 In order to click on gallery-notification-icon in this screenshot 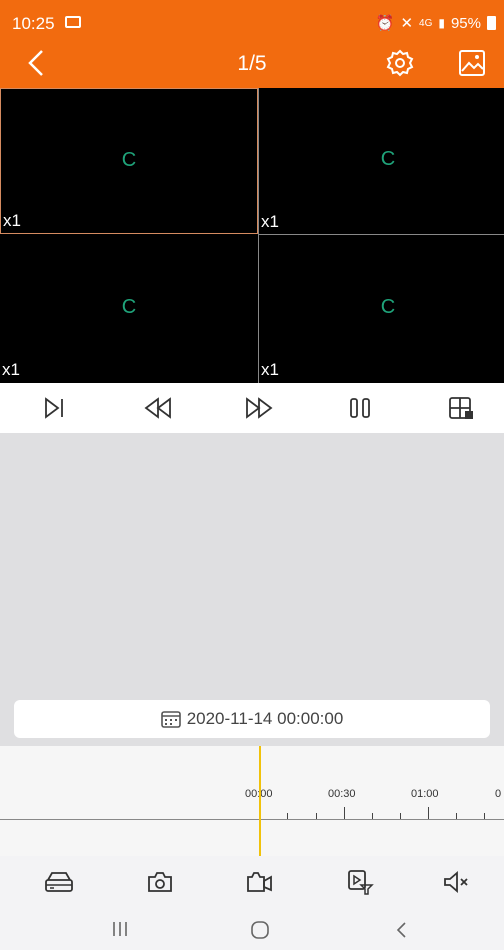, I will do `click(73, 22)`.